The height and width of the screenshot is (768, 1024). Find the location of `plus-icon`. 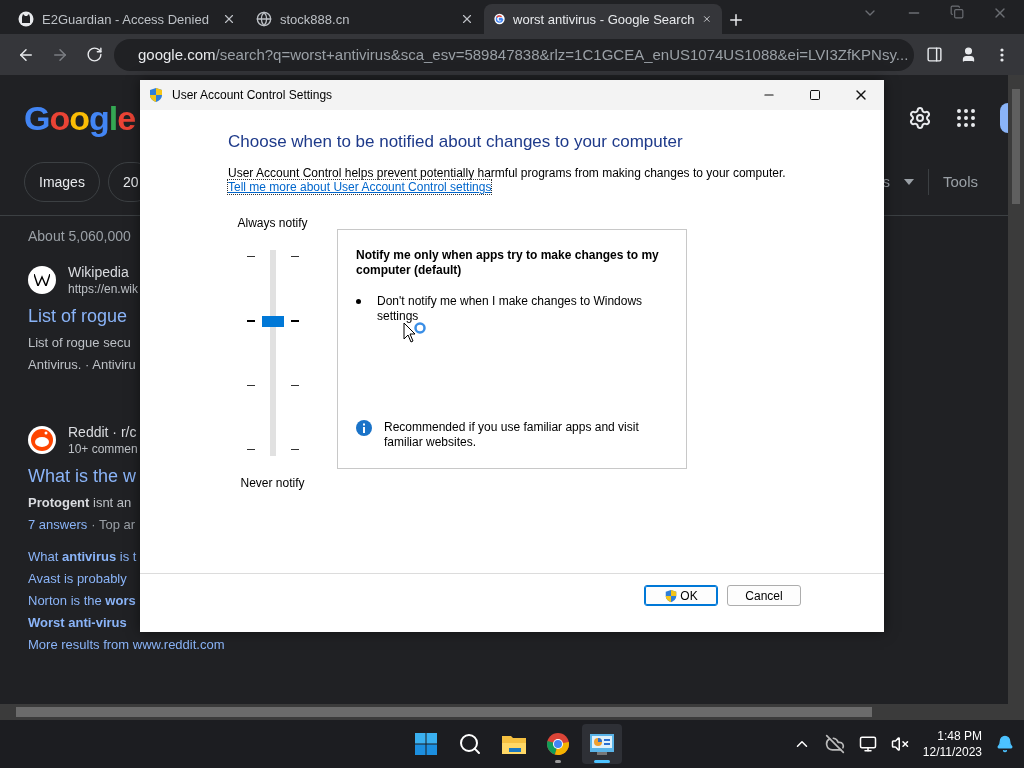

plus-icon is located at coordinates (736, 20).